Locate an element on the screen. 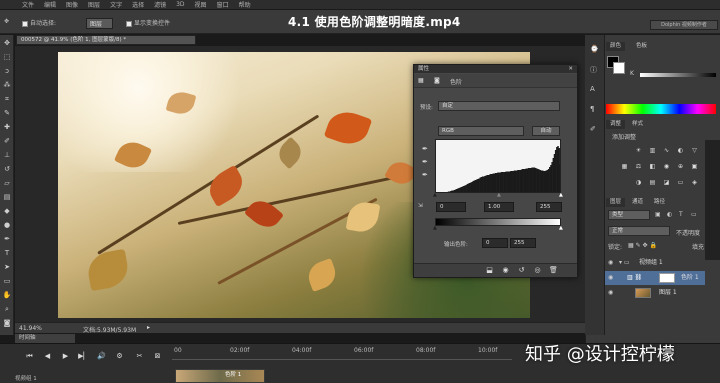  next-frame-icon: ▶▏ is located at coordinates (83, 356).